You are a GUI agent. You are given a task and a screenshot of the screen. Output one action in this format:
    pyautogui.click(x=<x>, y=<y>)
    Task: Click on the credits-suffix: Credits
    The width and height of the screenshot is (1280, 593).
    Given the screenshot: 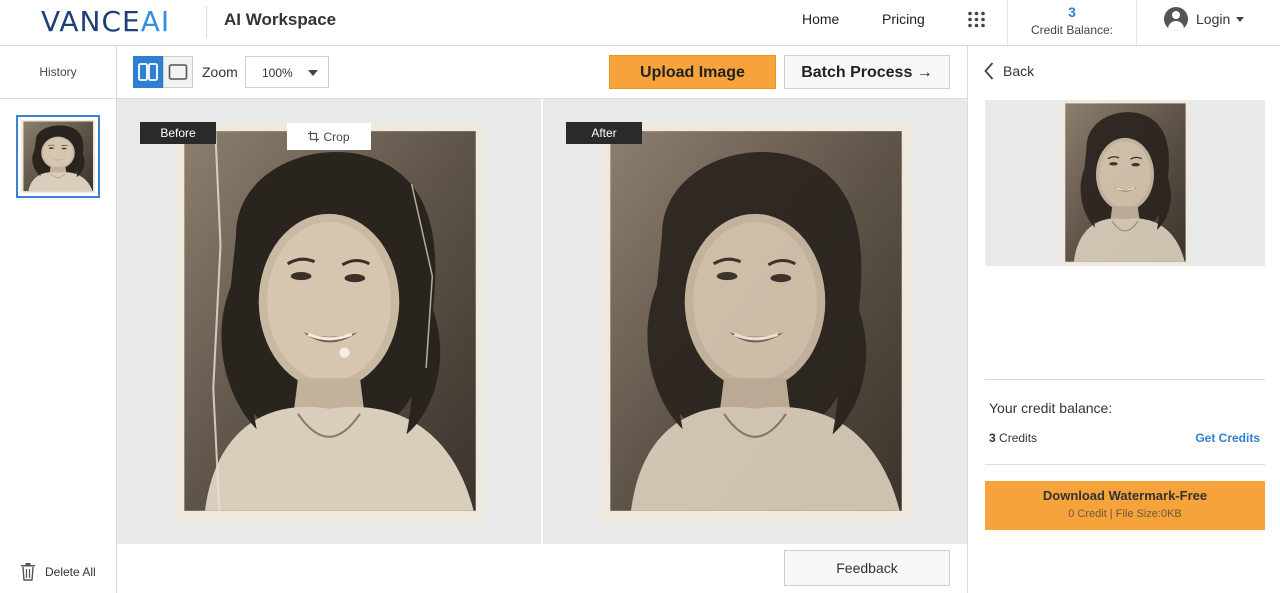 What is the action you would take?
    pyautogui.click(x=1018, y=438)
    